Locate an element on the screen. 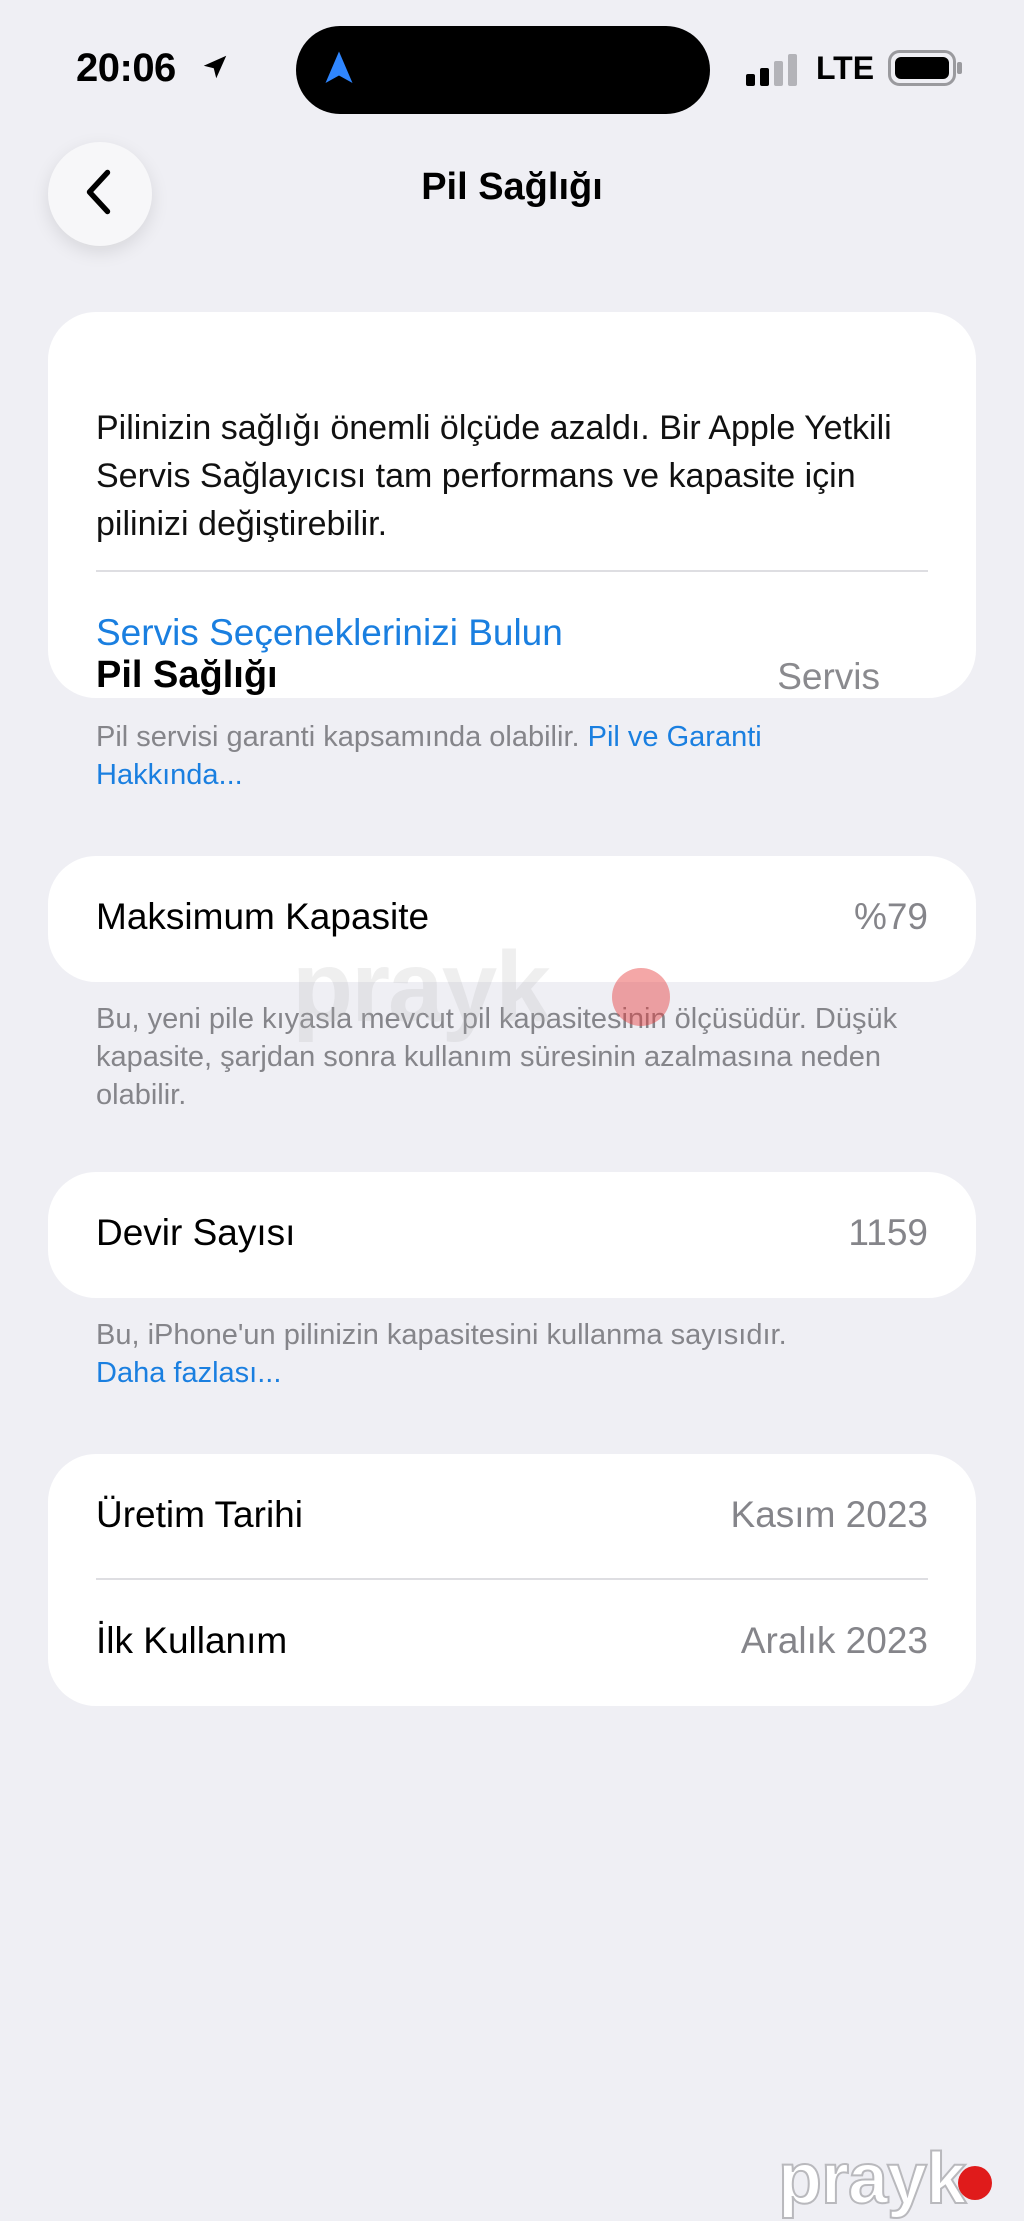  watermark-dot-corner is located at coordinates (975, 2183).